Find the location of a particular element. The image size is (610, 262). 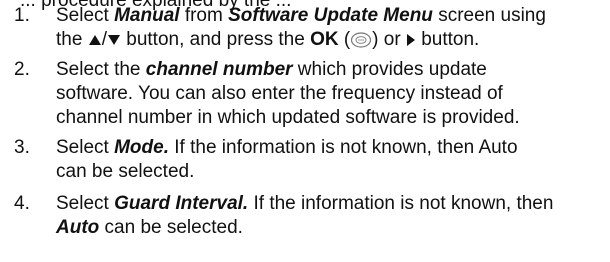

up-arrow-icon is located at coordinates (95, 40).